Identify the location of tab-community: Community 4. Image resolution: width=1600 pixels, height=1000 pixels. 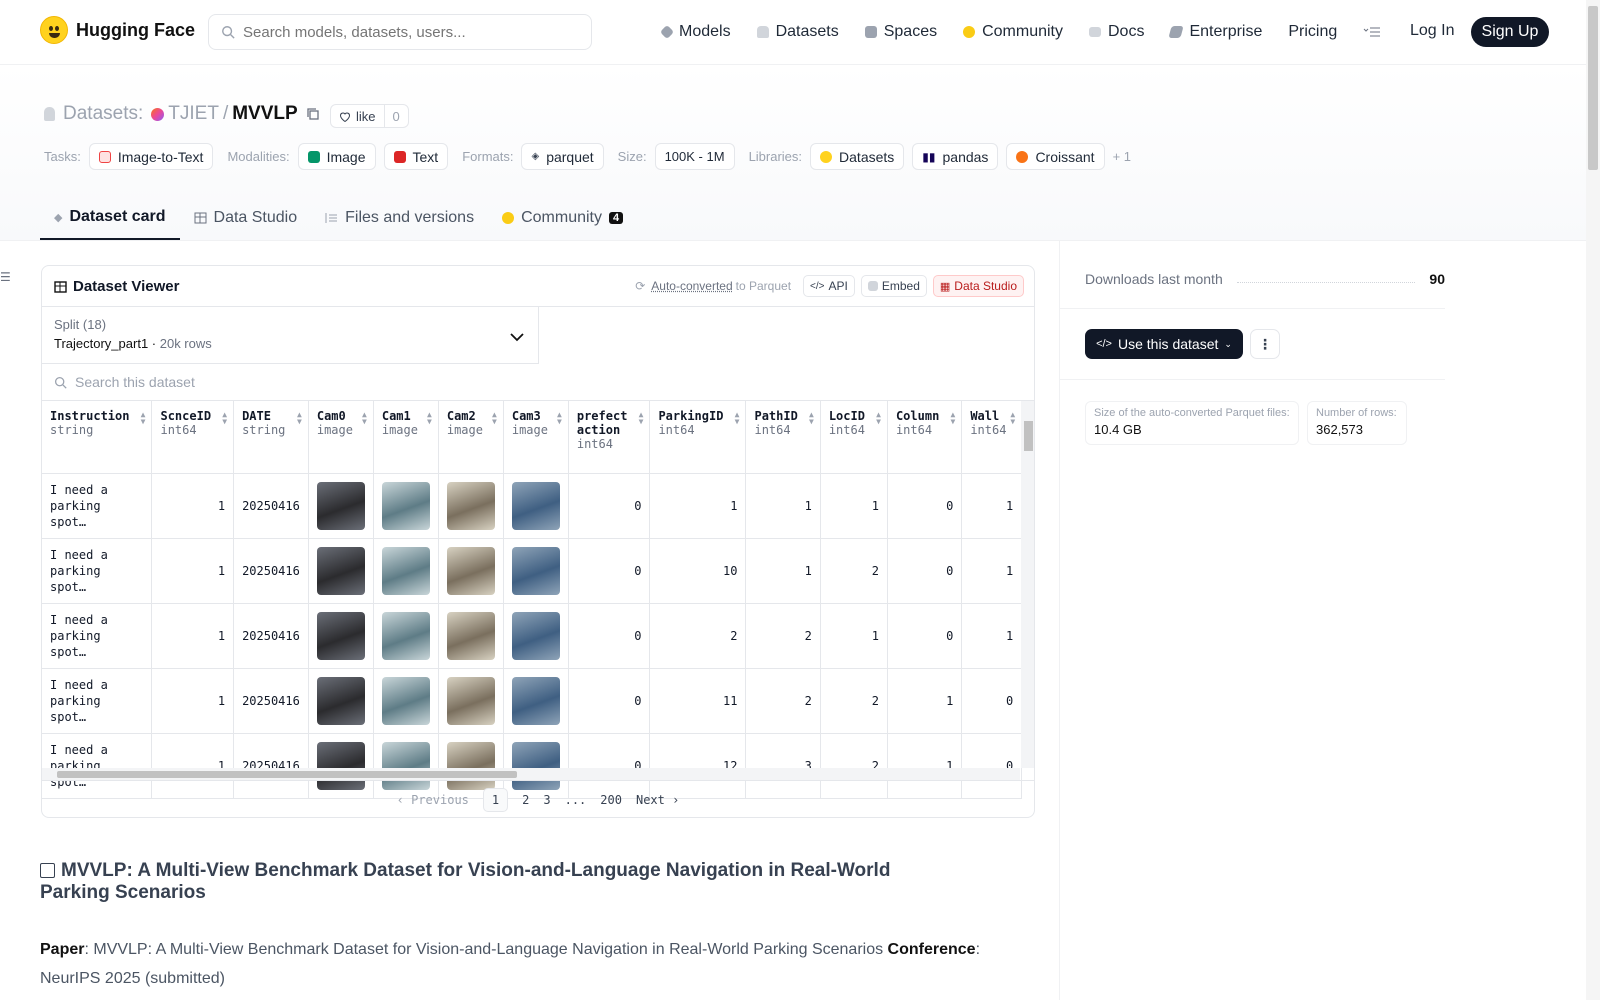
(562, 218).